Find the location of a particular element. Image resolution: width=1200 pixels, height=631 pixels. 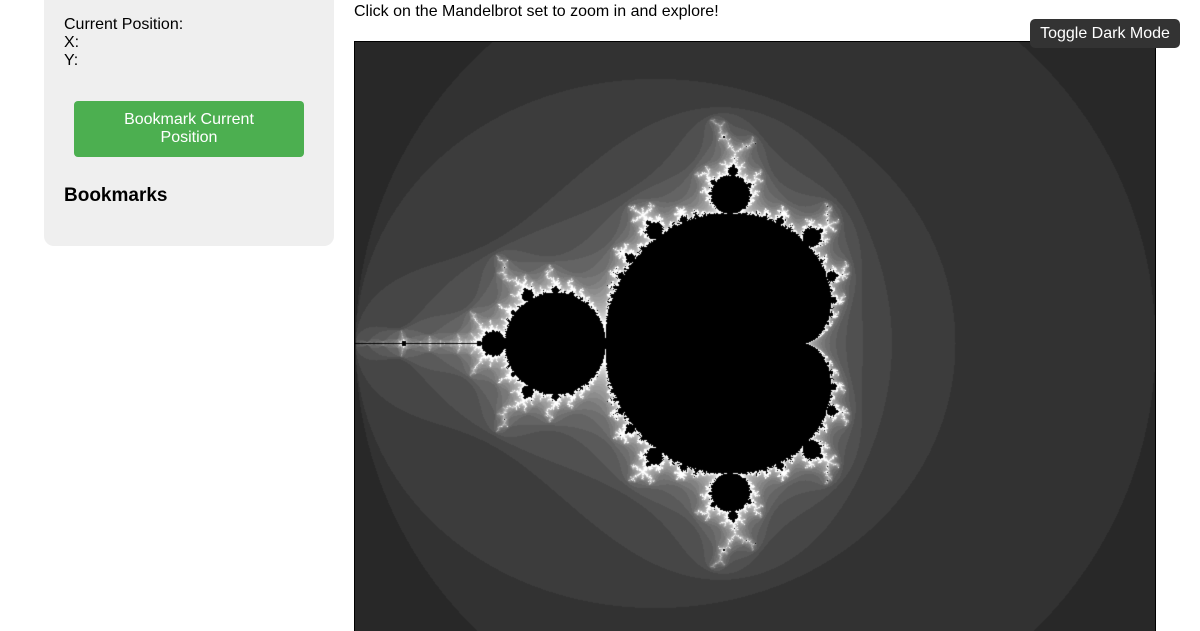

bookmark-current-position-button: Bookmark Current Position is located at coordinates (189, 129).